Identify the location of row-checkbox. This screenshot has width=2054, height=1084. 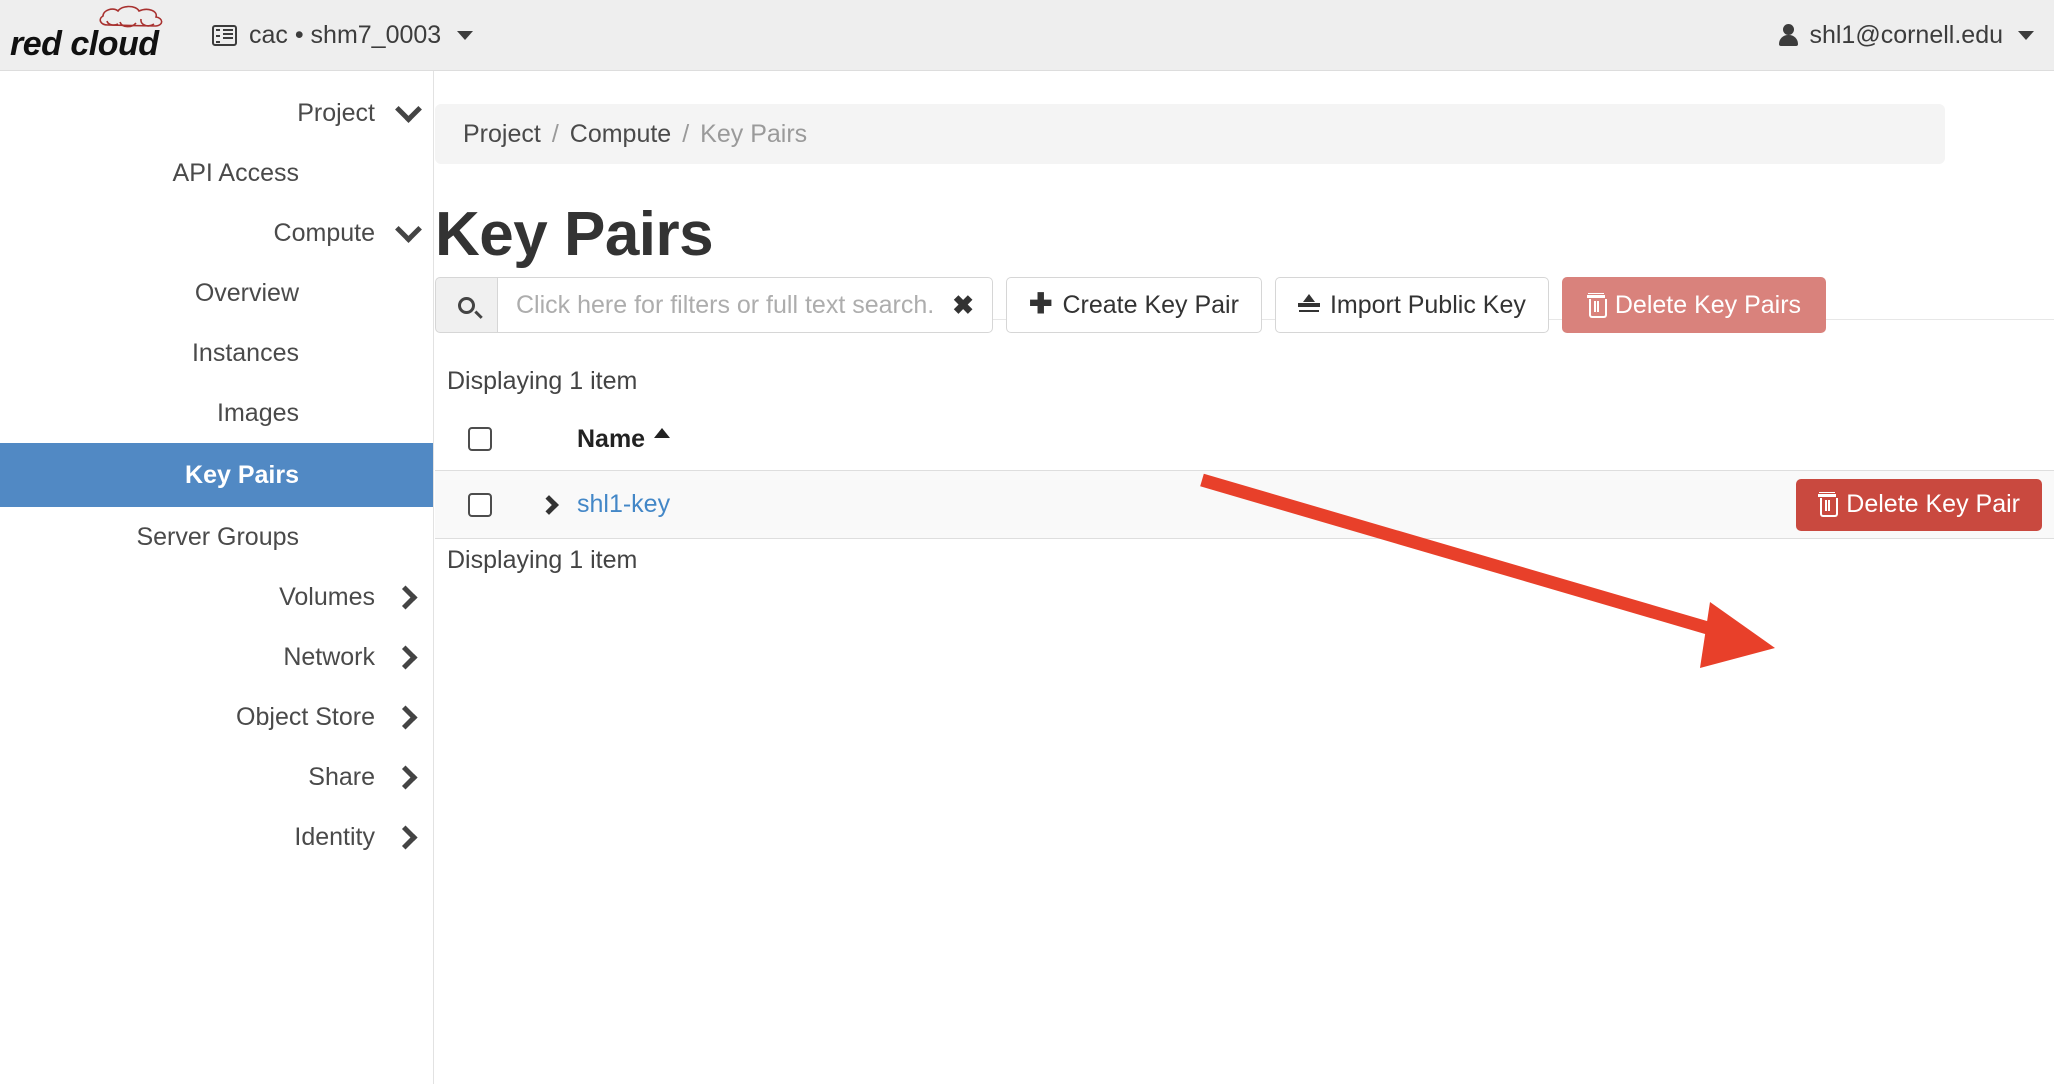
(480, 504).